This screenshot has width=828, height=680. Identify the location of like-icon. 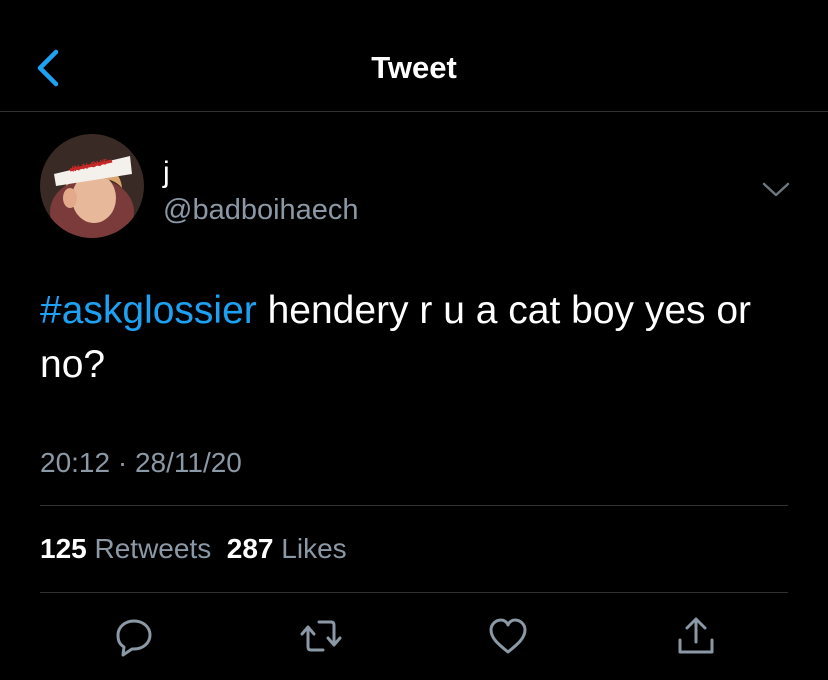
(508, 636).